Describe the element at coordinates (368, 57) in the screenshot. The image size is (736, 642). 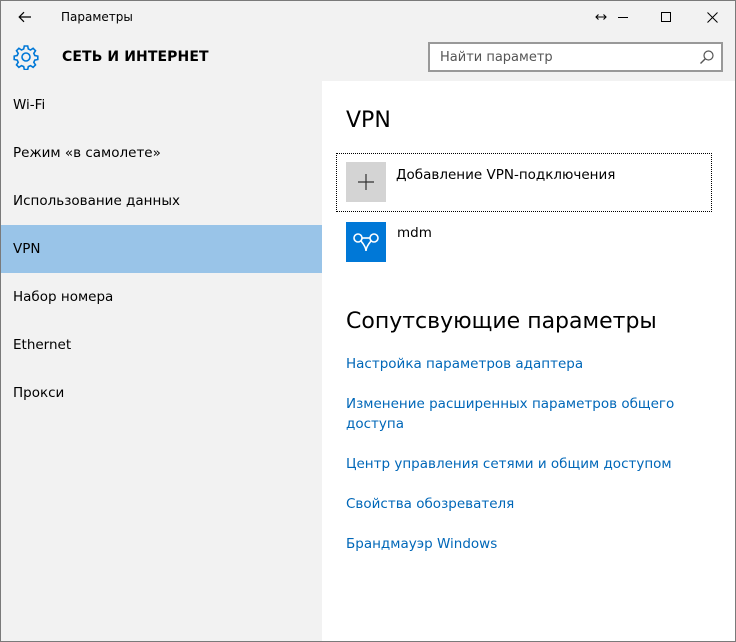
I see `page-header: СЕТЬ И ИНТЕРНЕТ` at that location.